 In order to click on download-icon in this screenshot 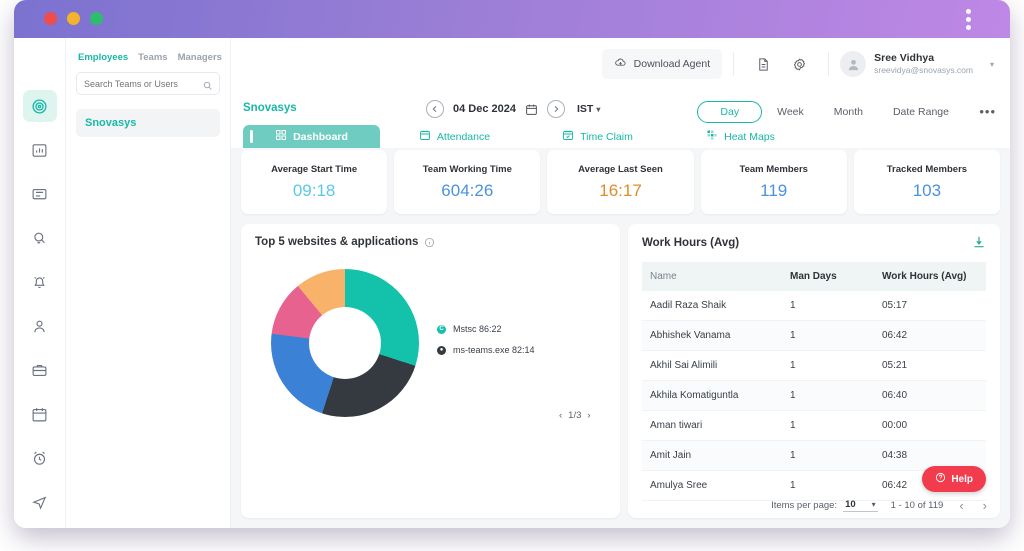, I will do `click(979, 242)`.